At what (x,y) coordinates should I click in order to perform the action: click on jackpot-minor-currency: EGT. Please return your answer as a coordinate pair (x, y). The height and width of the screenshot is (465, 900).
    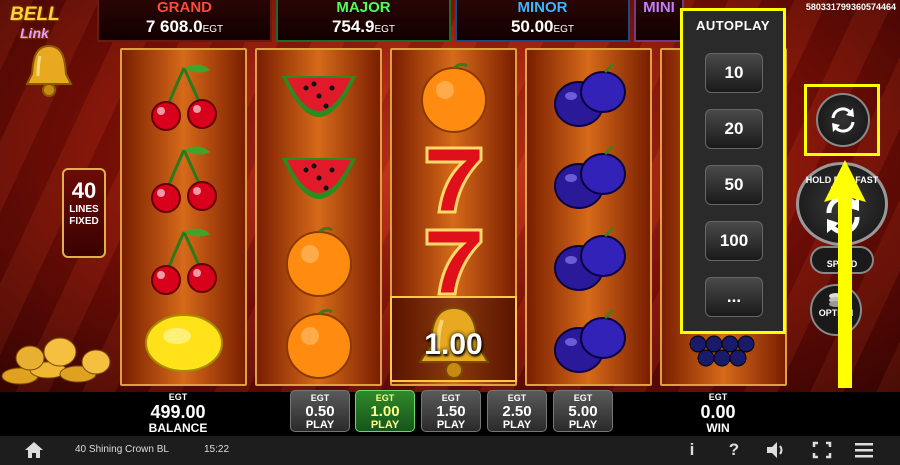
    Looking at the image, I should click on (564, 29).